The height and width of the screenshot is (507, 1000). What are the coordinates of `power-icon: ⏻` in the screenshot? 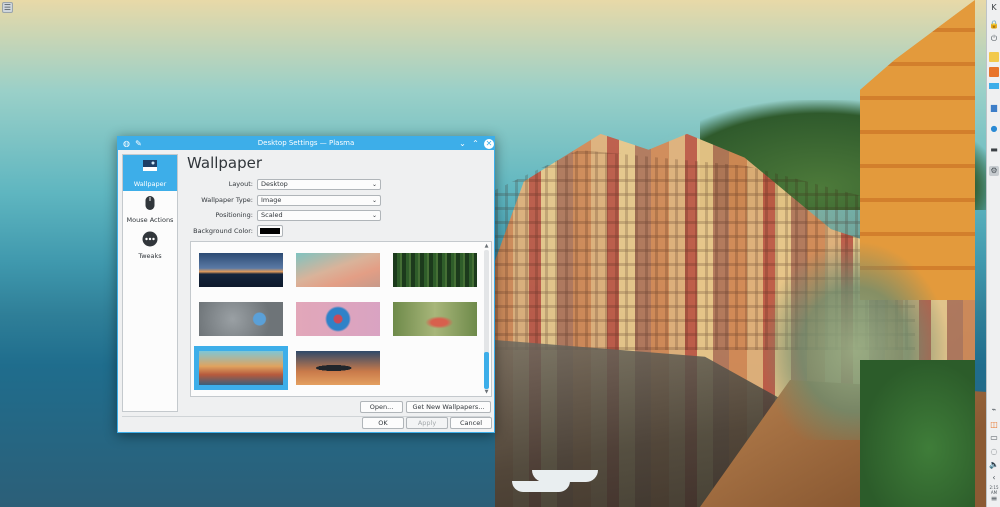 It's located at (994, 39).